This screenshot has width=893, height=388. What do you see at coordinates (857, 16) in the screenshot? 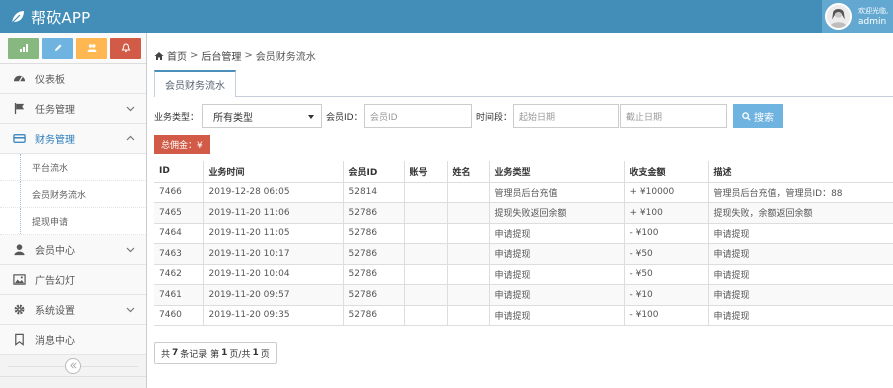
I see `user-menu: 欢迎光临, admin` at bounding box center [857, 16].